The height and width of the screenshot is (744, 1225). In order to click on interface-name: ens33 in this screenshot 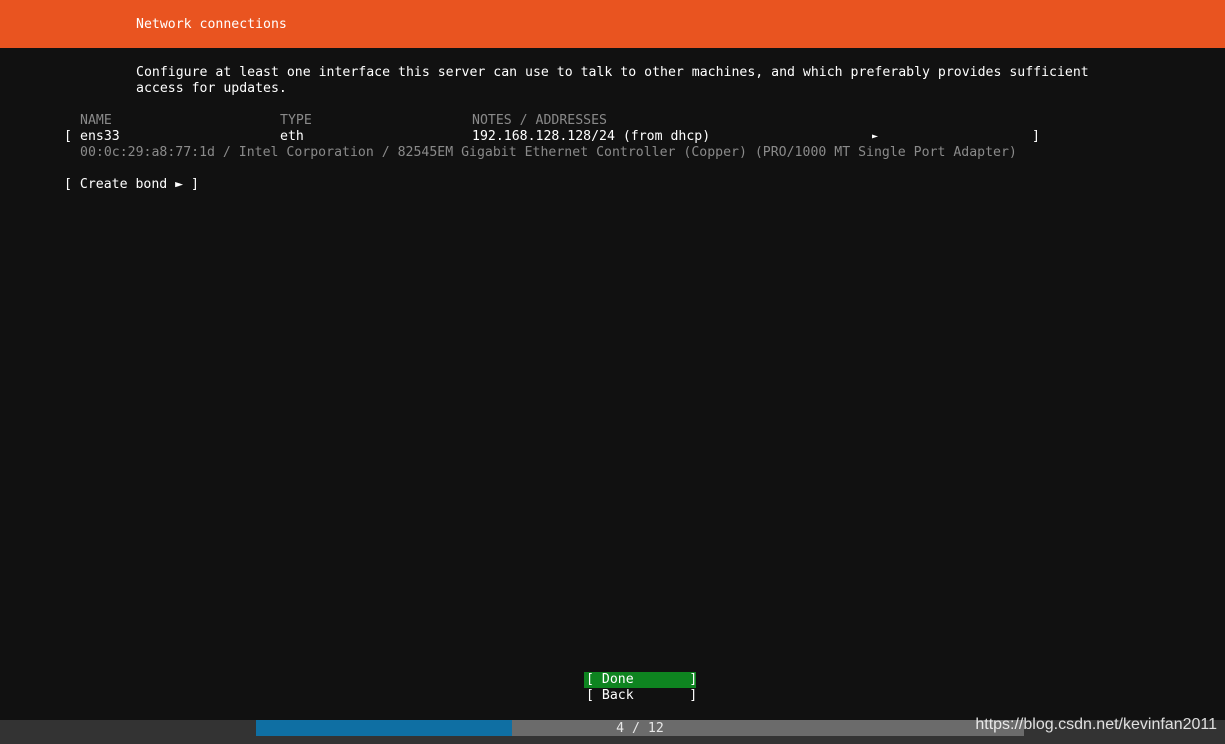, I will do `click(100, 136)`.